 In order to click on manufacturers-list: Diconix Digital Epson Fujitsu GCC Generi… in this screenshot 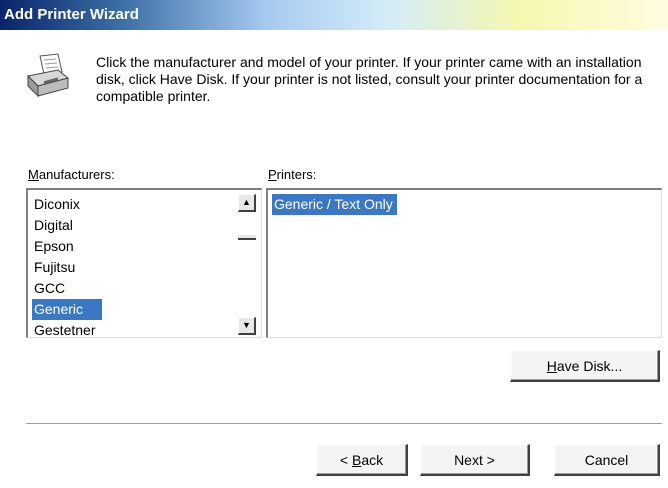, I will do `click(144, 263)`.